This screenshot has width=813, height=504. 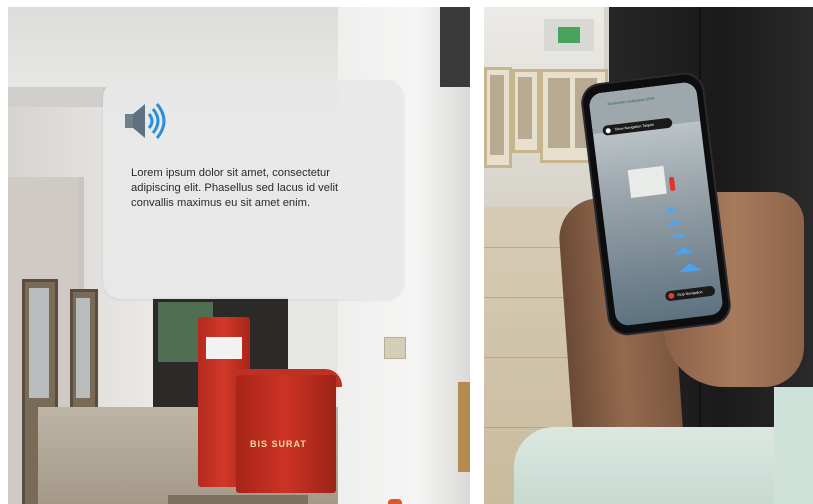 I want to click on destination-marker, so click(x=672, y=184).